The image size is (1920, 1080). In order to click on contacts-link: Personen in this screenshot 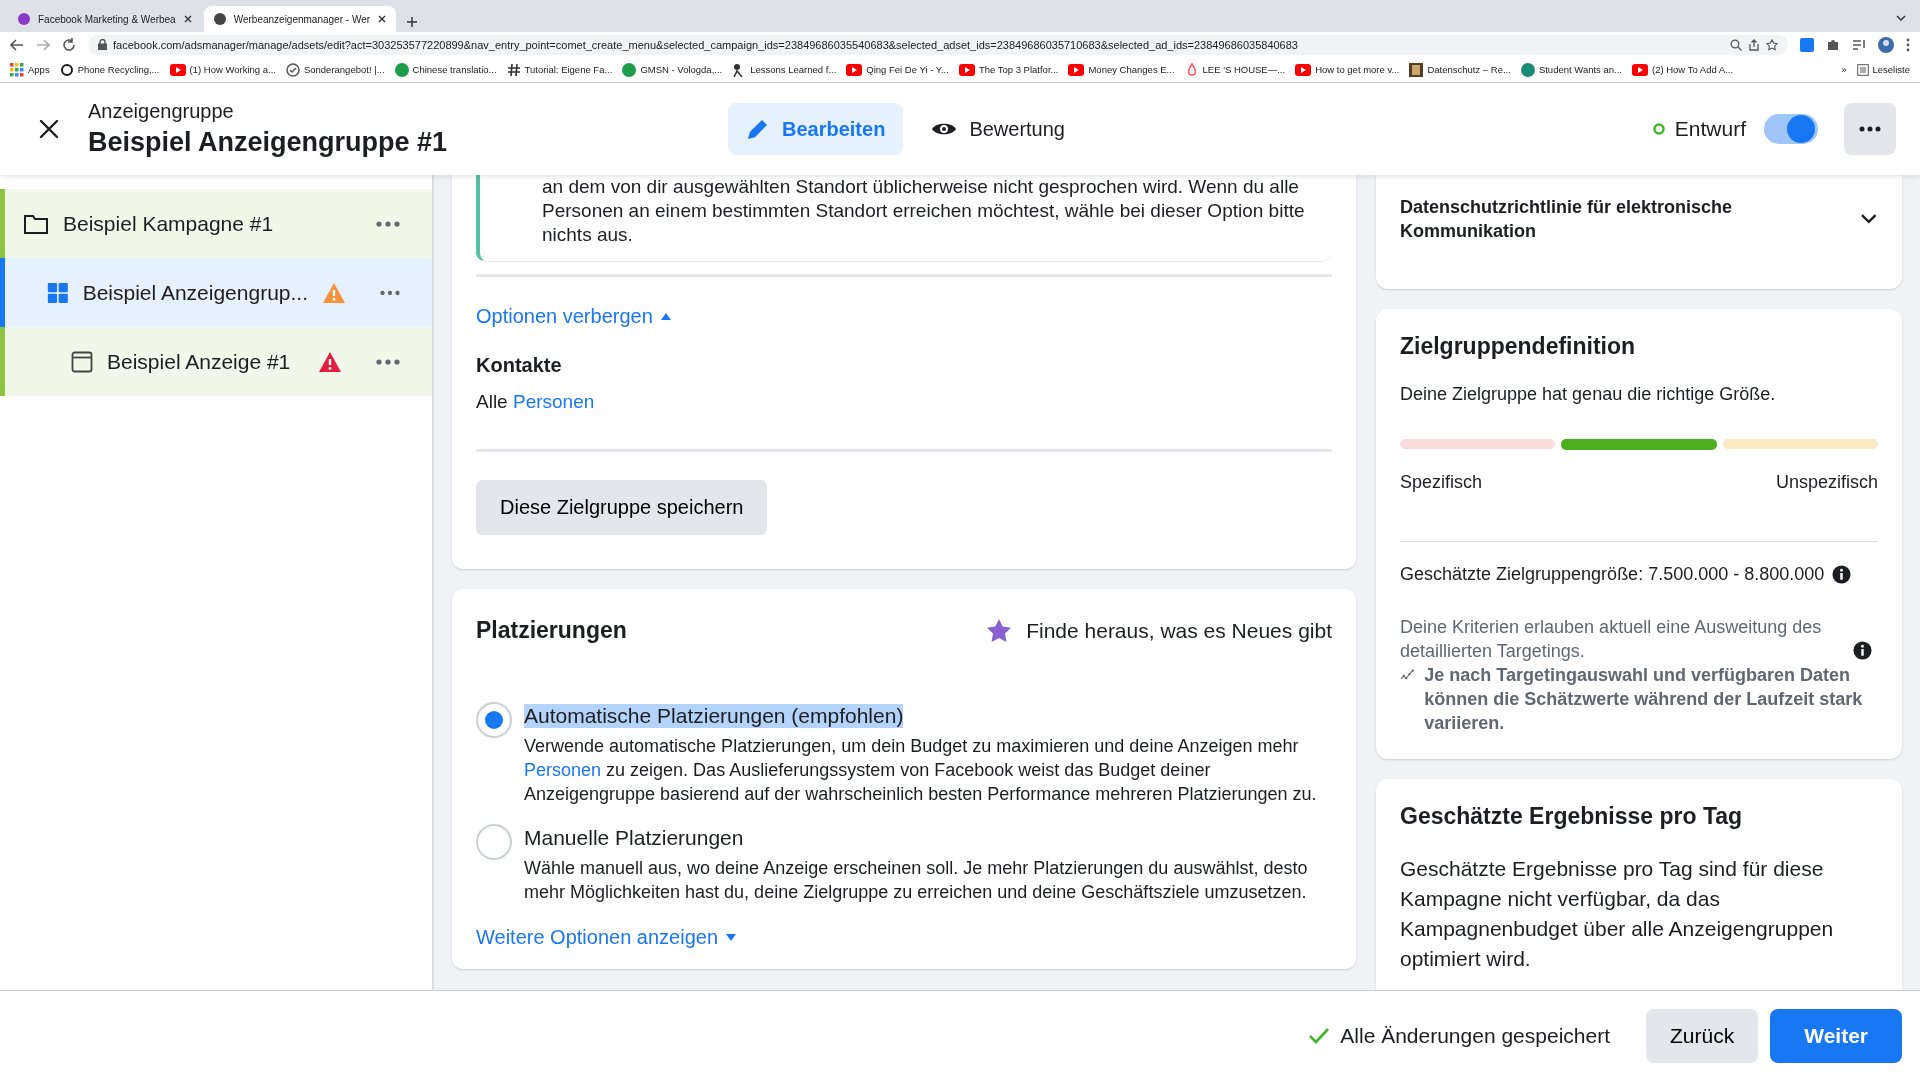, I will do `click(553, 401)`.